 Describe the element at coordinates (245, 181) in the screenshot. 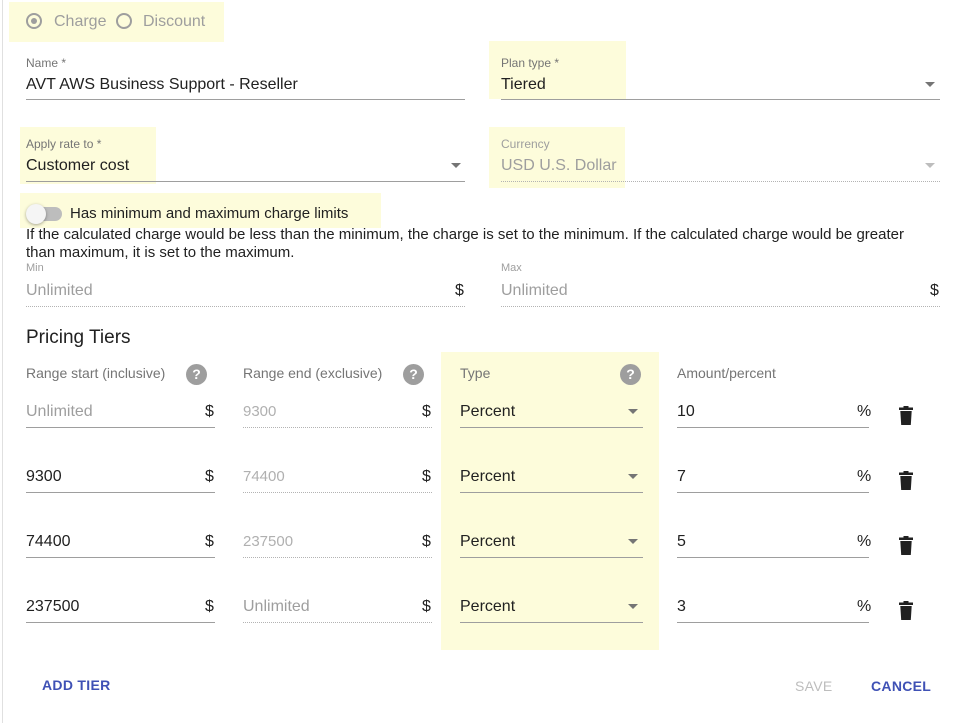

I see `apply-rate-underline` at that location.